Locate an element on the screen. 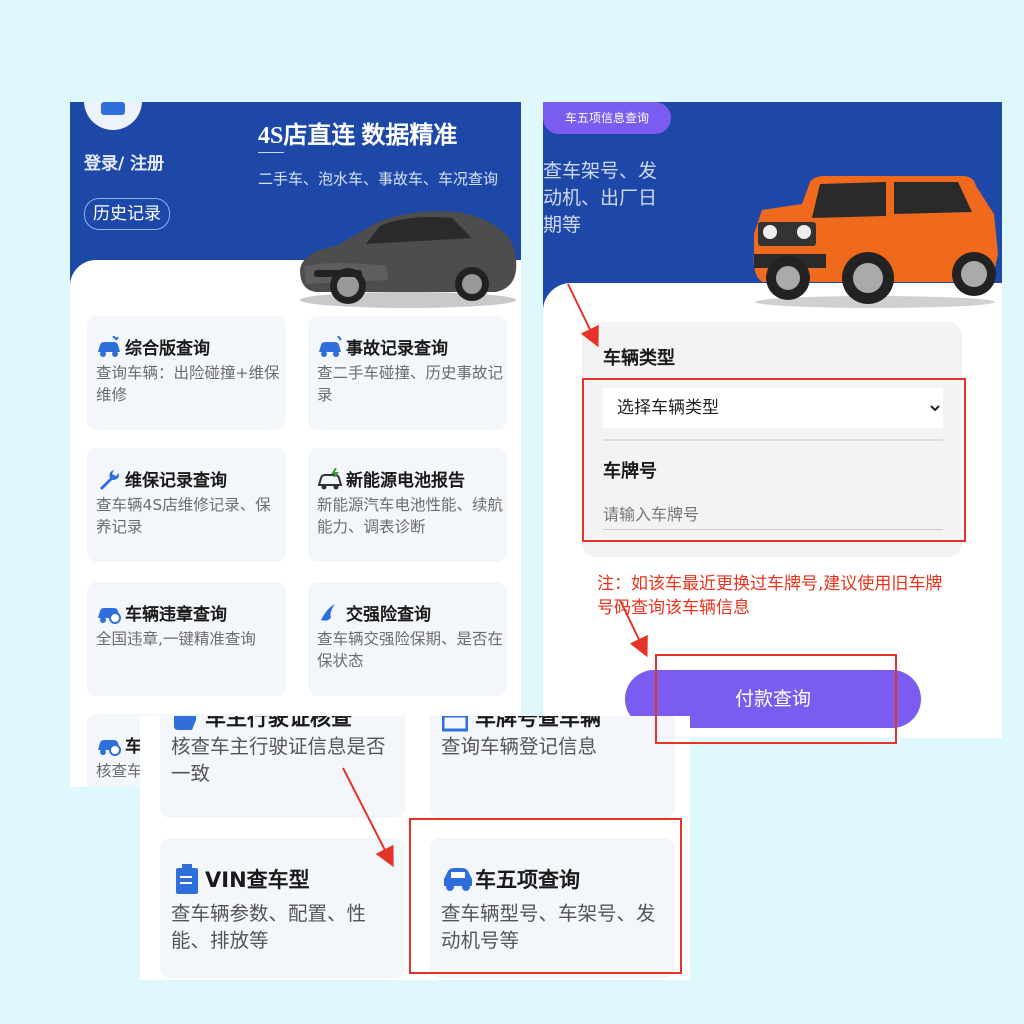 Image resolution: width=1024 pixels, height=1024 pixels. card-desc: 查车辆4S店维修记录、保养记录 is located at coordinates (183, 516).